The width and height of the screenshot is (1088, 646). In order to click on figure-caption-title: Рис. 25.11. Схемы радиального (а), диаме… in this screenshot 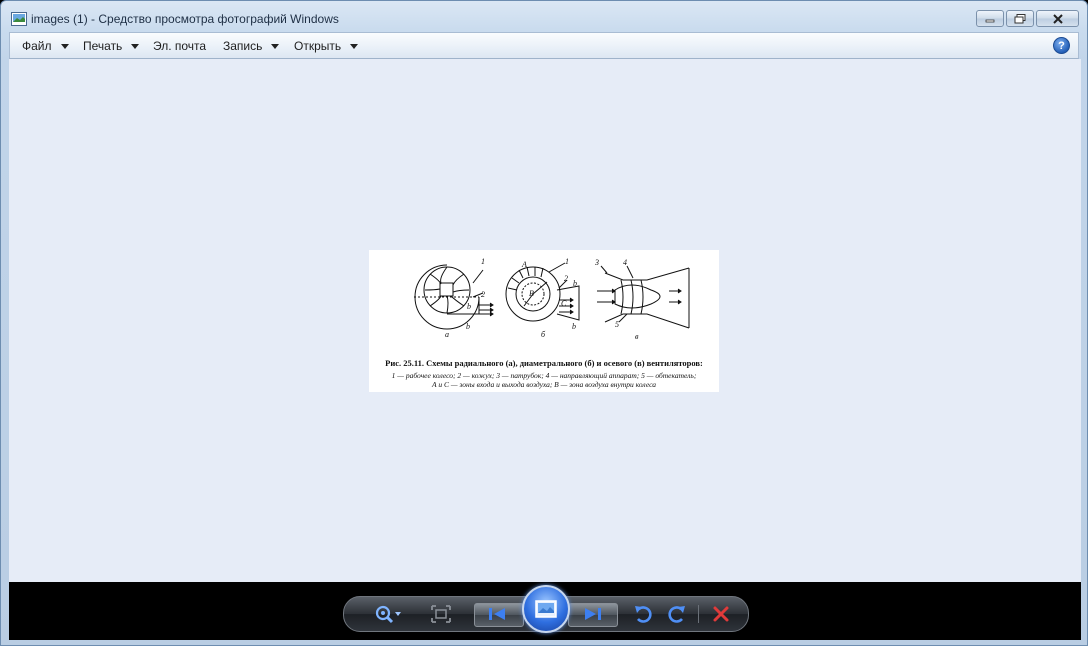, I will do `click(544, 363)`.